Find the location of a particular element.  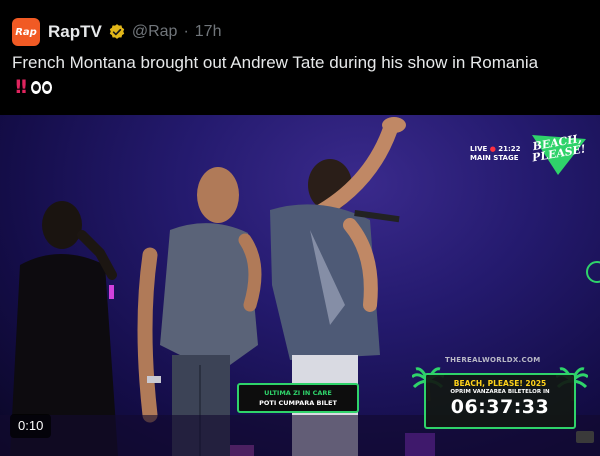

emoji-line: !! is located at coordinates (33, 87).